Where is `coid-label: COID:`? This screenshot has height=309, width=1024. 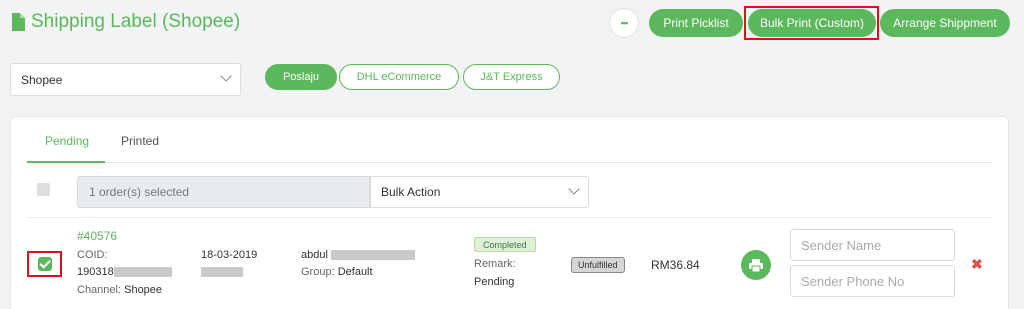
coid-label: COID: is located at coordinates (92, 255).